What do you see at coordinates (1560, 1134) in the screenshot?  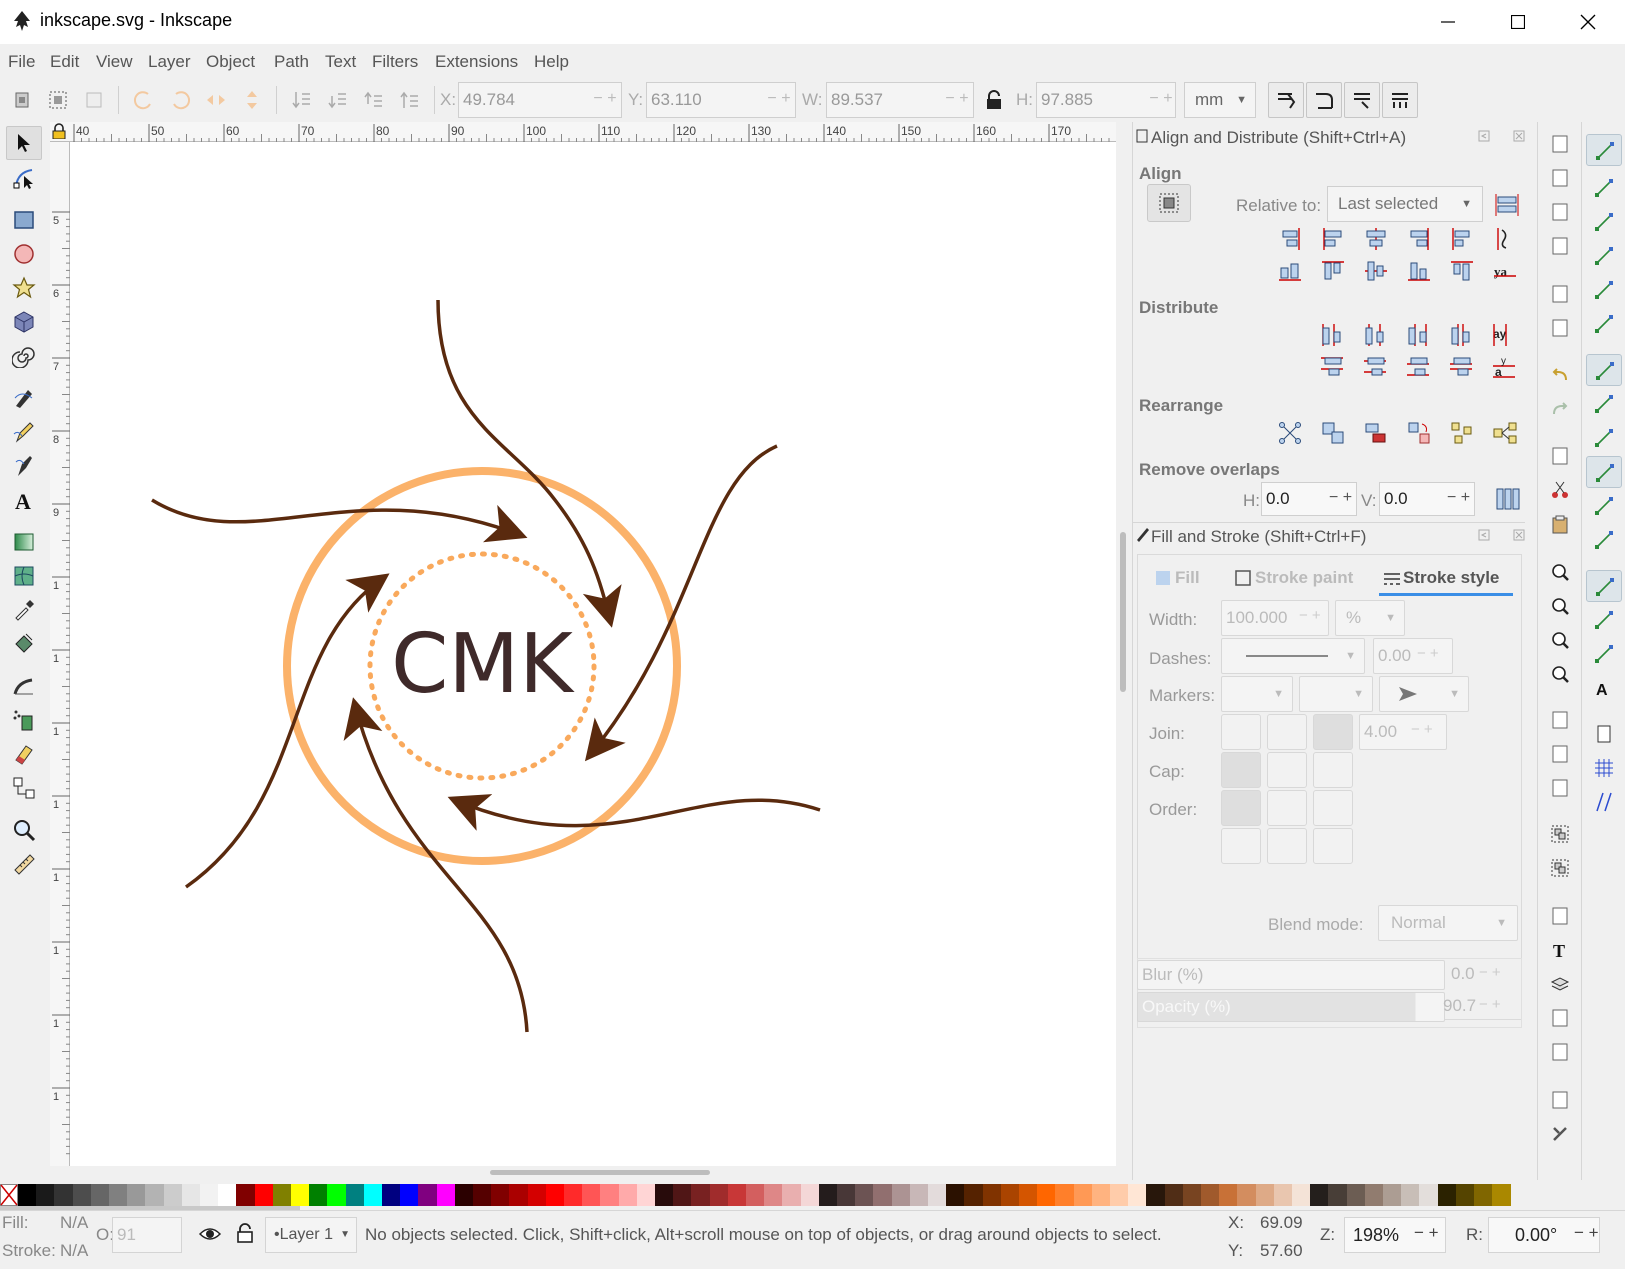 I see `preferences-icon` at bounding box center [1560, 1134].